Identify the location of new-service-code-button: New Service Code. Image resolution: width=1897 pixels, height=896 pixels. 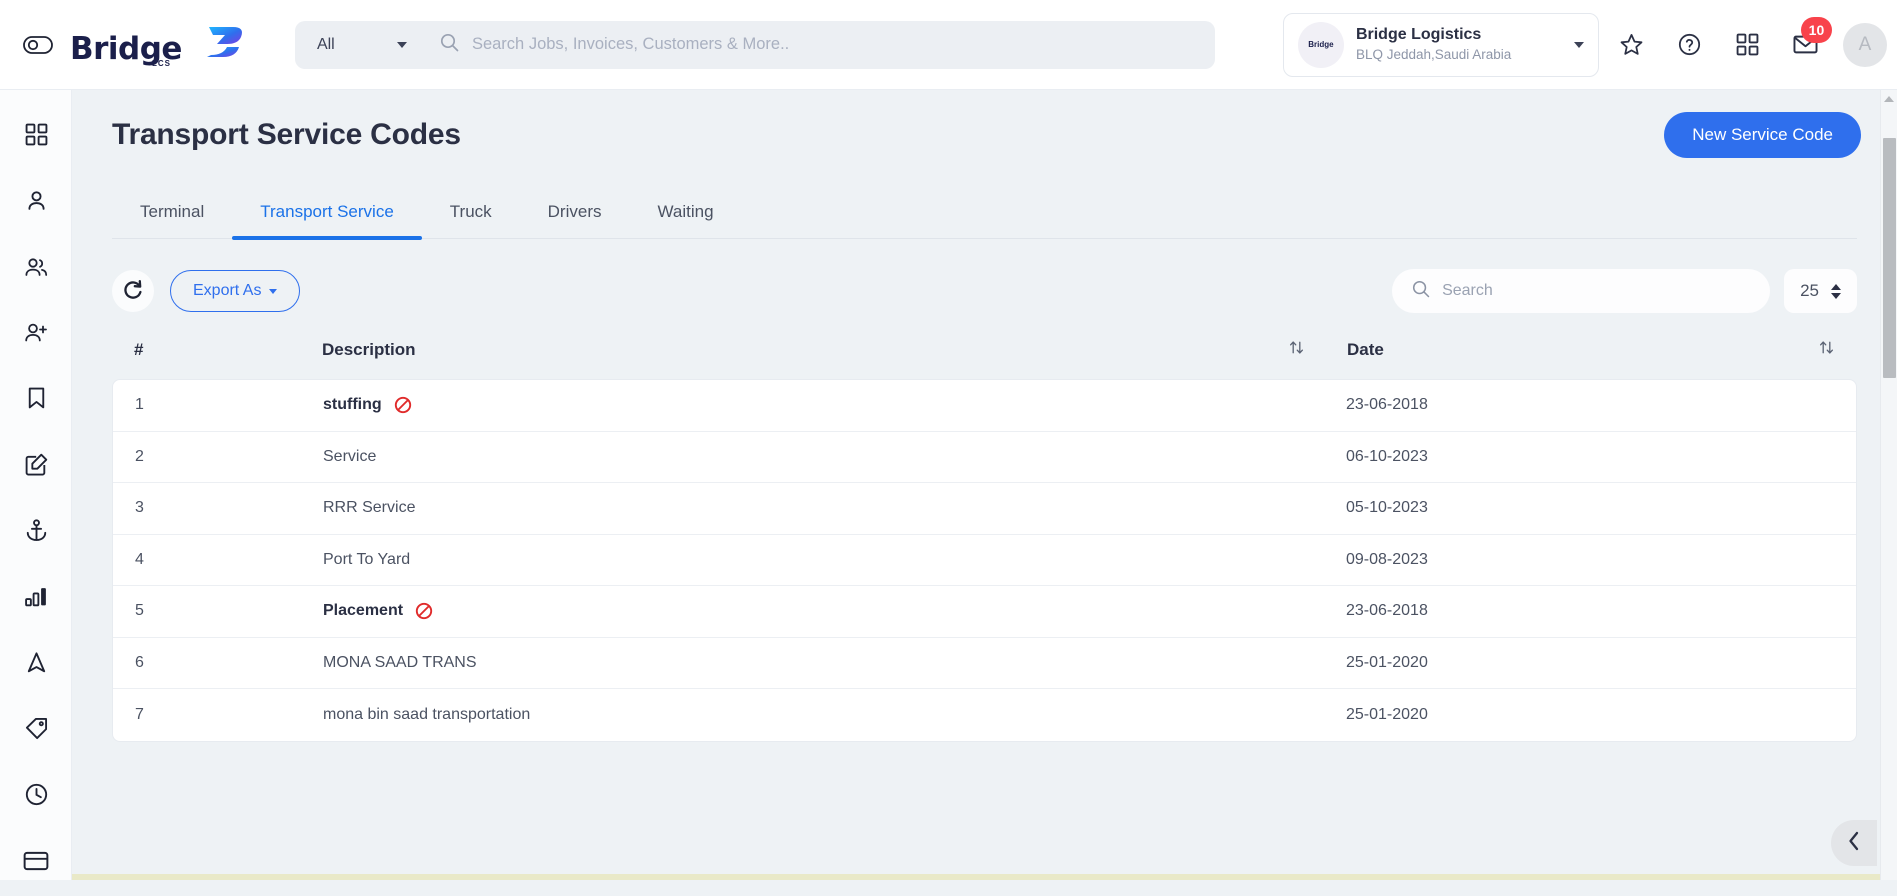
(1762, 135).